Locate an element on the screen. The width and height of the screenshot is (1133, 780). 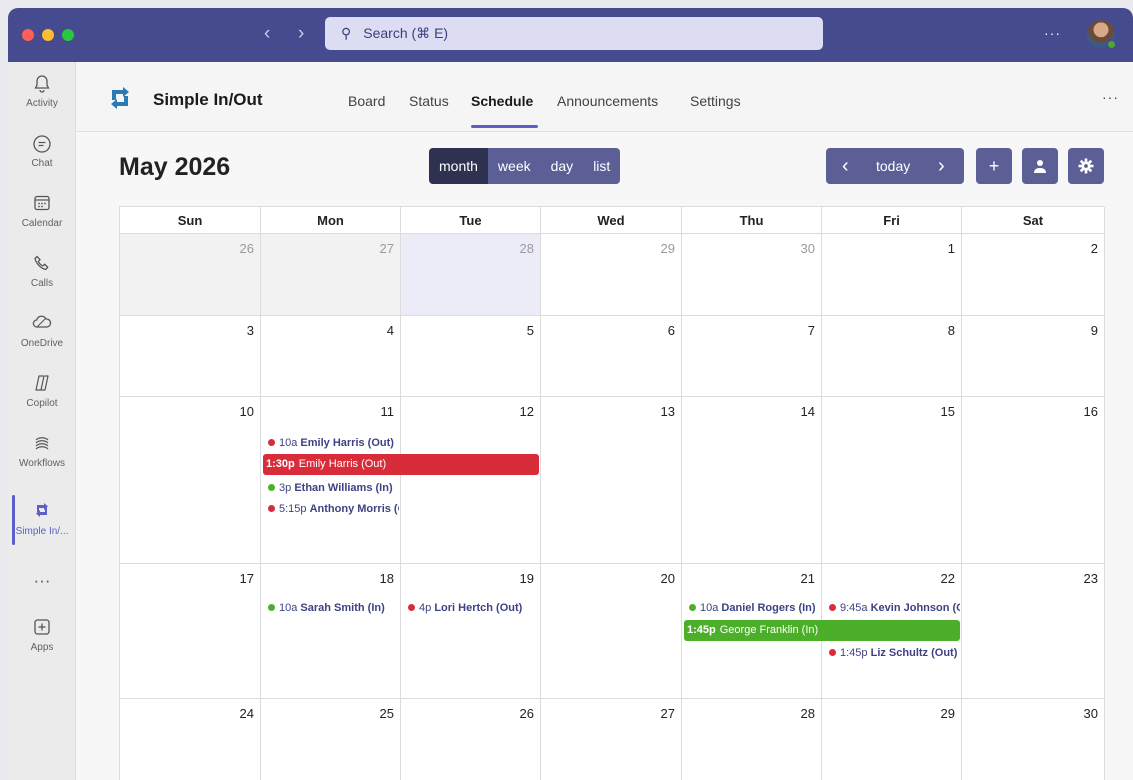
day-number: 3 is located at coordinates (250, 330).